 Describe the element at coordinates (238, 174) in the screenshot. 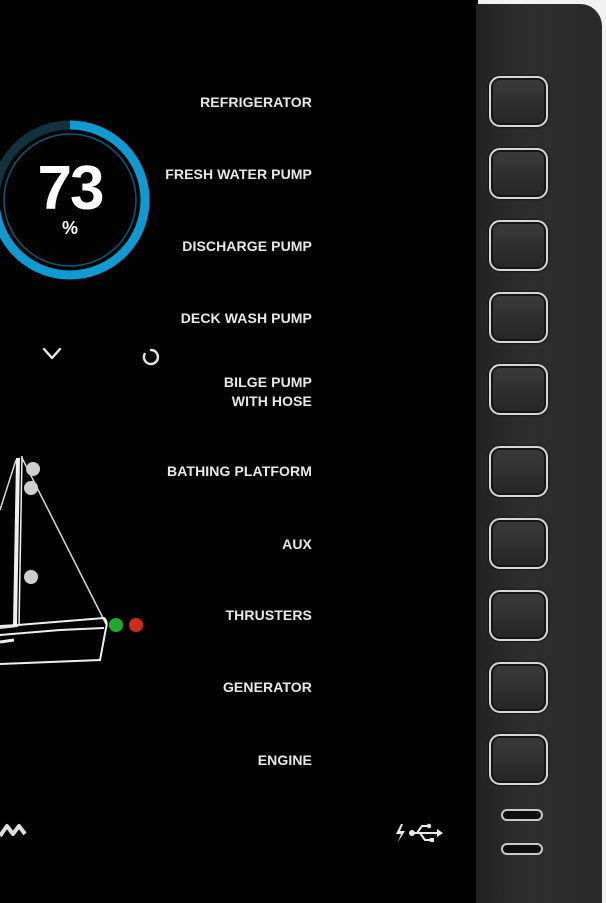

I see `switch-label-fresh-water-pump: FRESH WATER PUMP` at that location.